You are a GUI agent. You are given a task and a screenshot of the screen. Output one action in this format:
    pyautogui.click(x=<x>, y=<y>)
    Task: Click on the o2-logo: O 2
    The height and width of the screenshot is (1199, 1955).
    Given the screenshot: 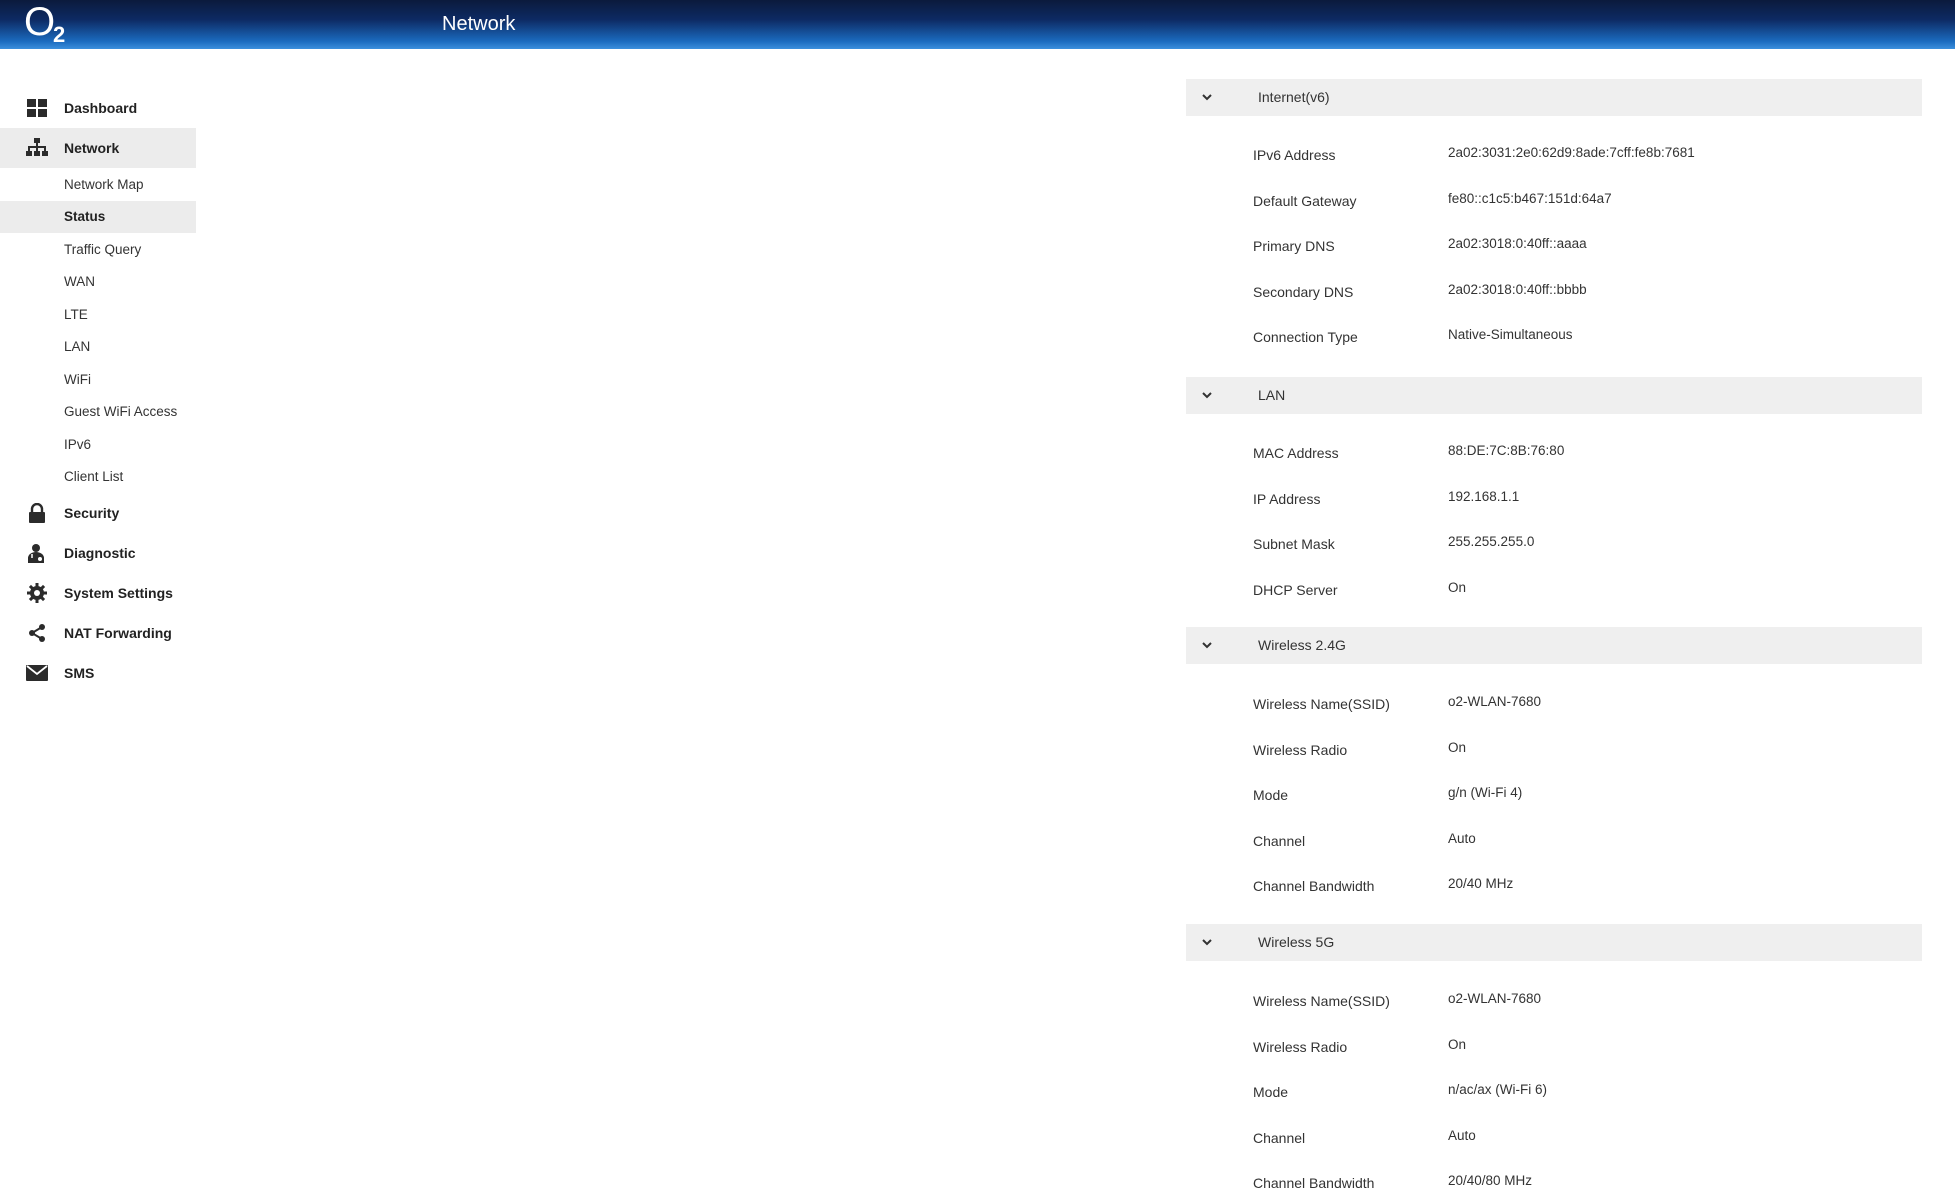 What is the action you would take?
    pyautogui.click(x=44, y=23)
    